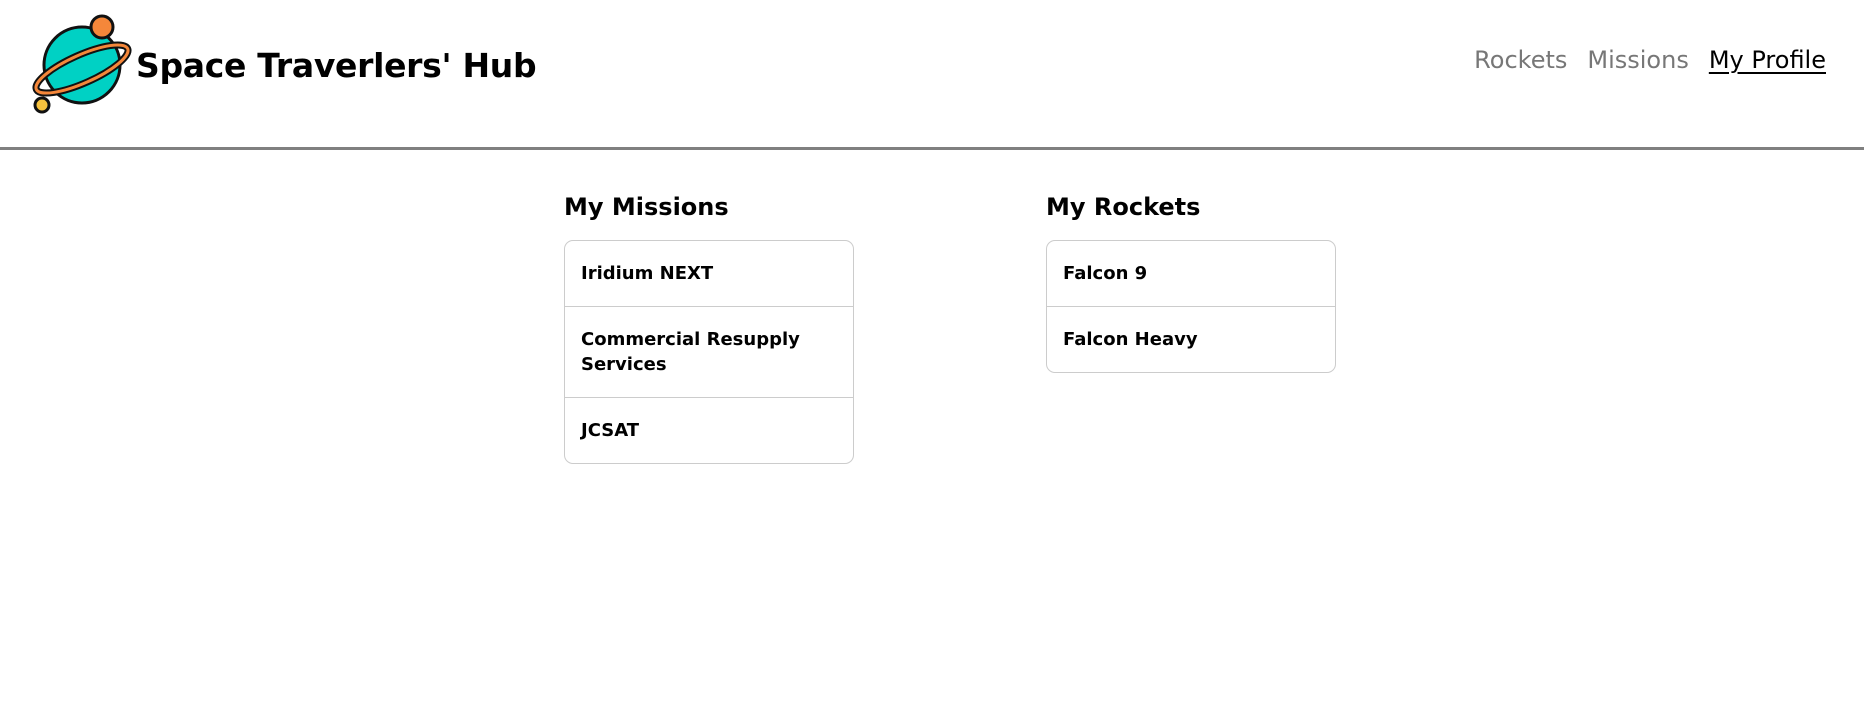  What do you see at coordinates (1130, 339) in the screenshot?
I see `rocket-list-item: Falcon Heavy` at bounding box center [1130, 339].